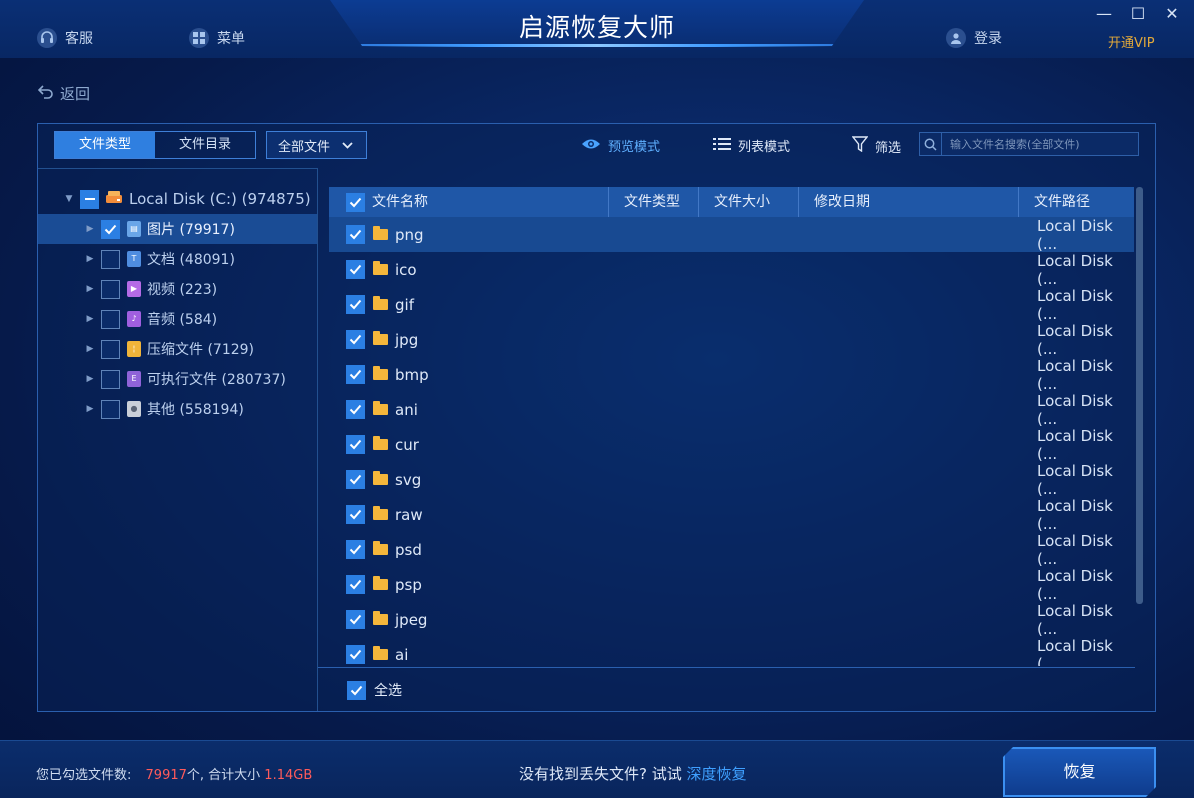 The height and width of the screenshot is (798, 1194). Describe the element at coordinates (1076, 202) in the screenshot. I see `column-file-path: 文件路径` at that location.